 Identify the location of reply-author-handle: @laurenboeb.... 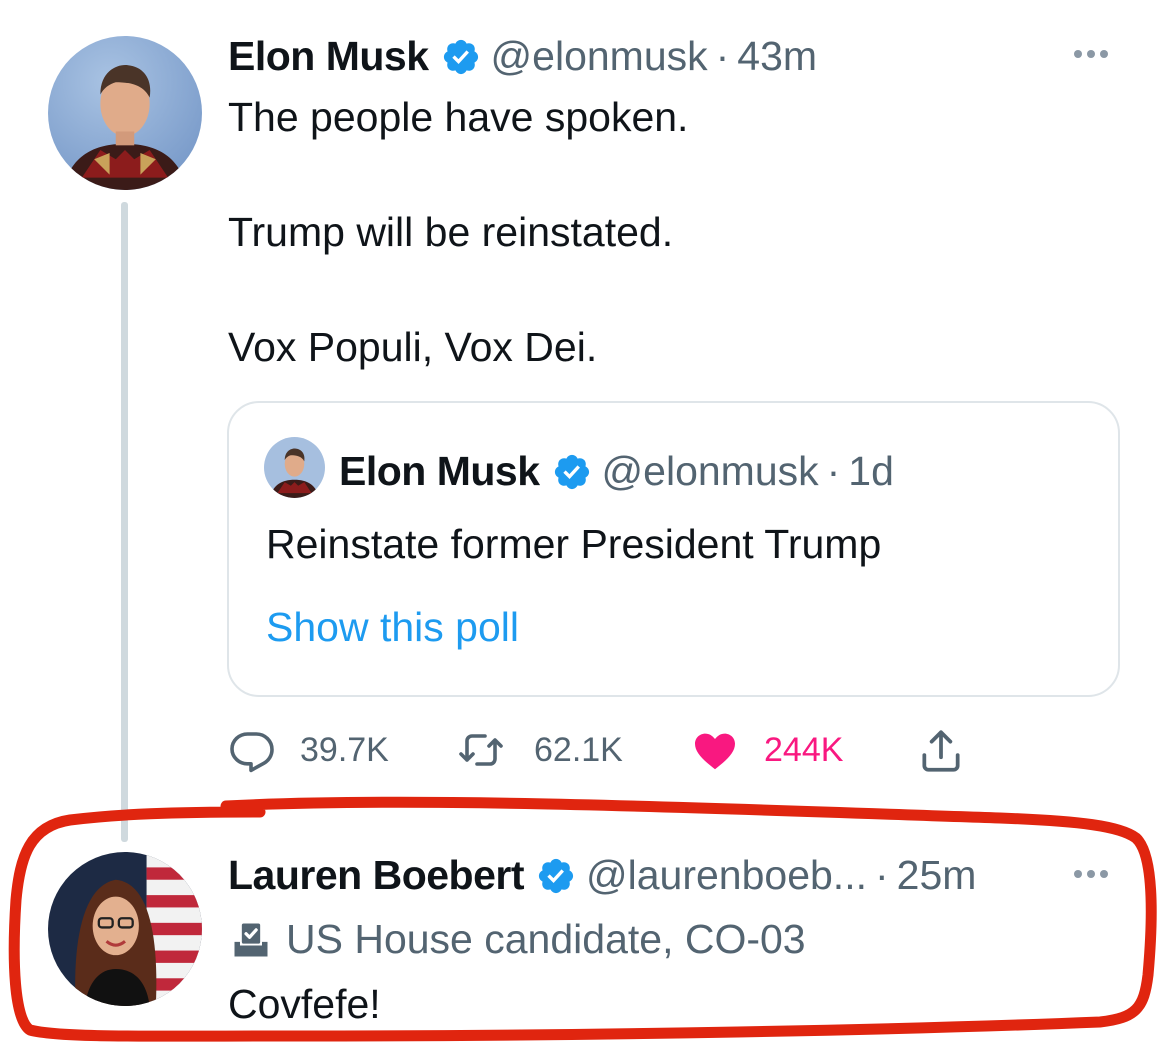
(726, 875).